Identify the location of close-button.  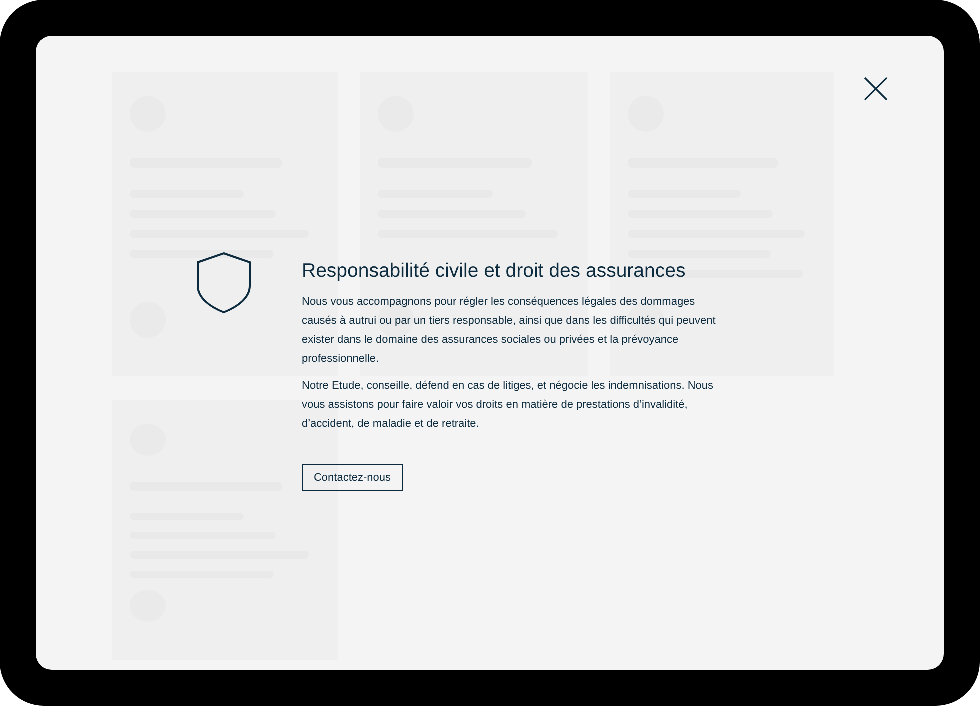
(876, 89).